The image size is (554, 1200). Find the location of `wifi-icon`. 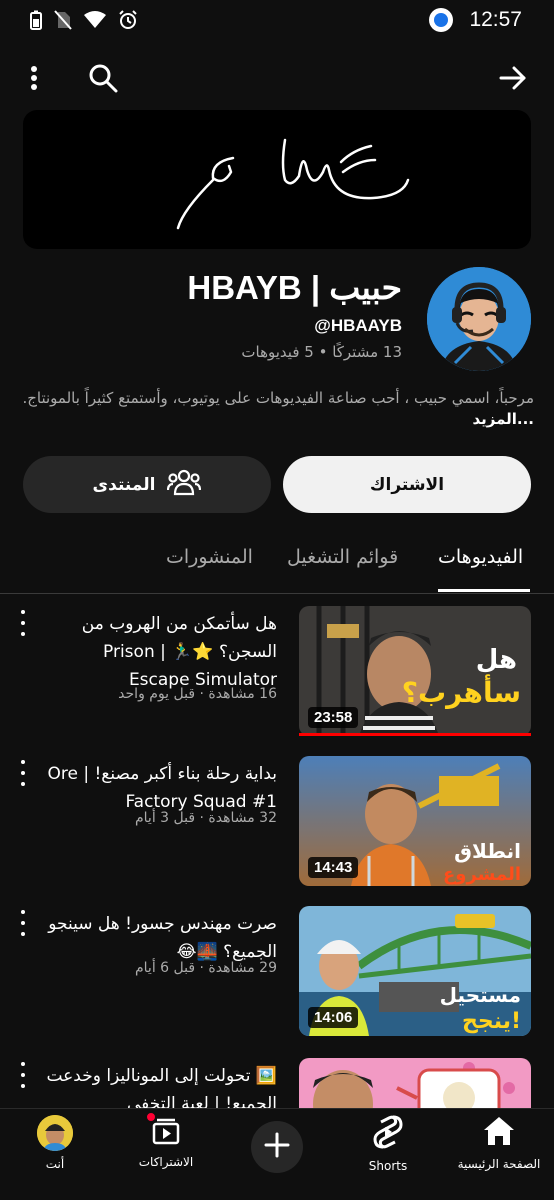

wifi-icon is located at coordinates (95, 22).